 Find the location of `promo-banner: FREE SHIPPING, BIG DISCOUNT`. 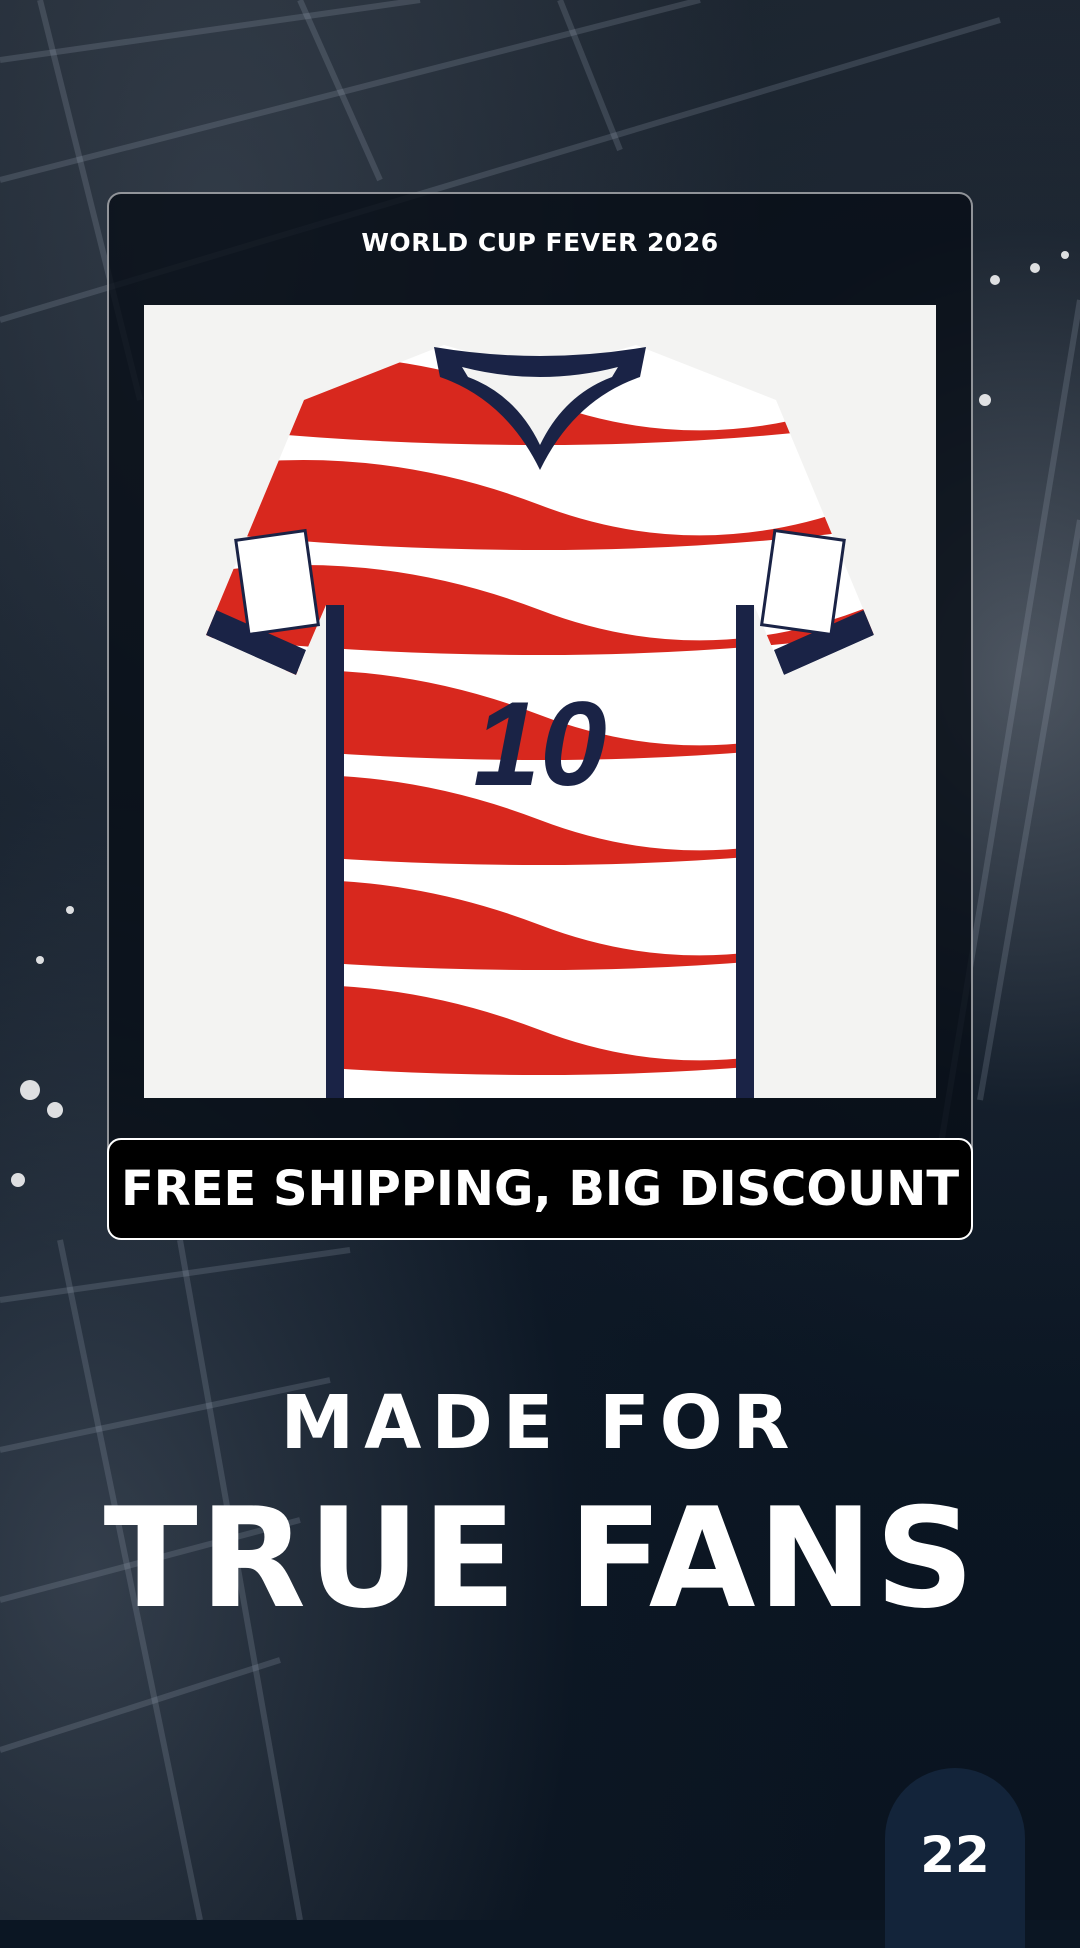

promo-banner: FREE SHIPPING, BIG DISCOUNT is located at coordinates (540, 1189).